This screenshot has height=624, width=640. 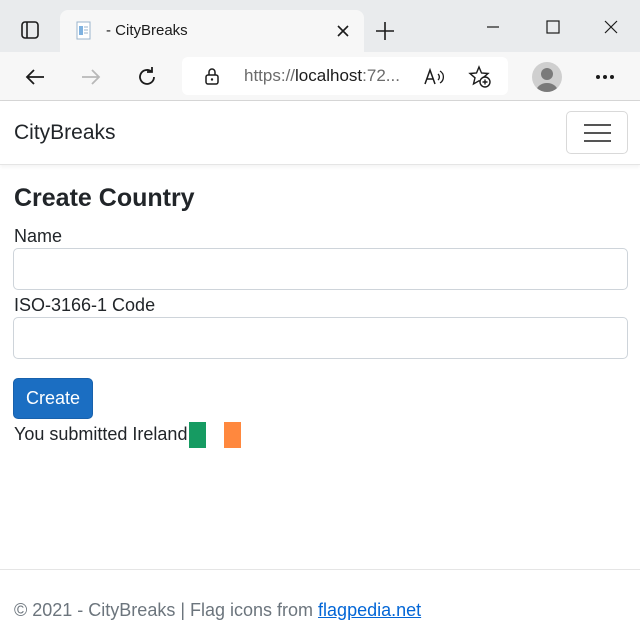 What do you see at coordinates (147, 30) in the screenshot?
I see `tab-title: - CityBreaks` at bounding box center [147, 30].